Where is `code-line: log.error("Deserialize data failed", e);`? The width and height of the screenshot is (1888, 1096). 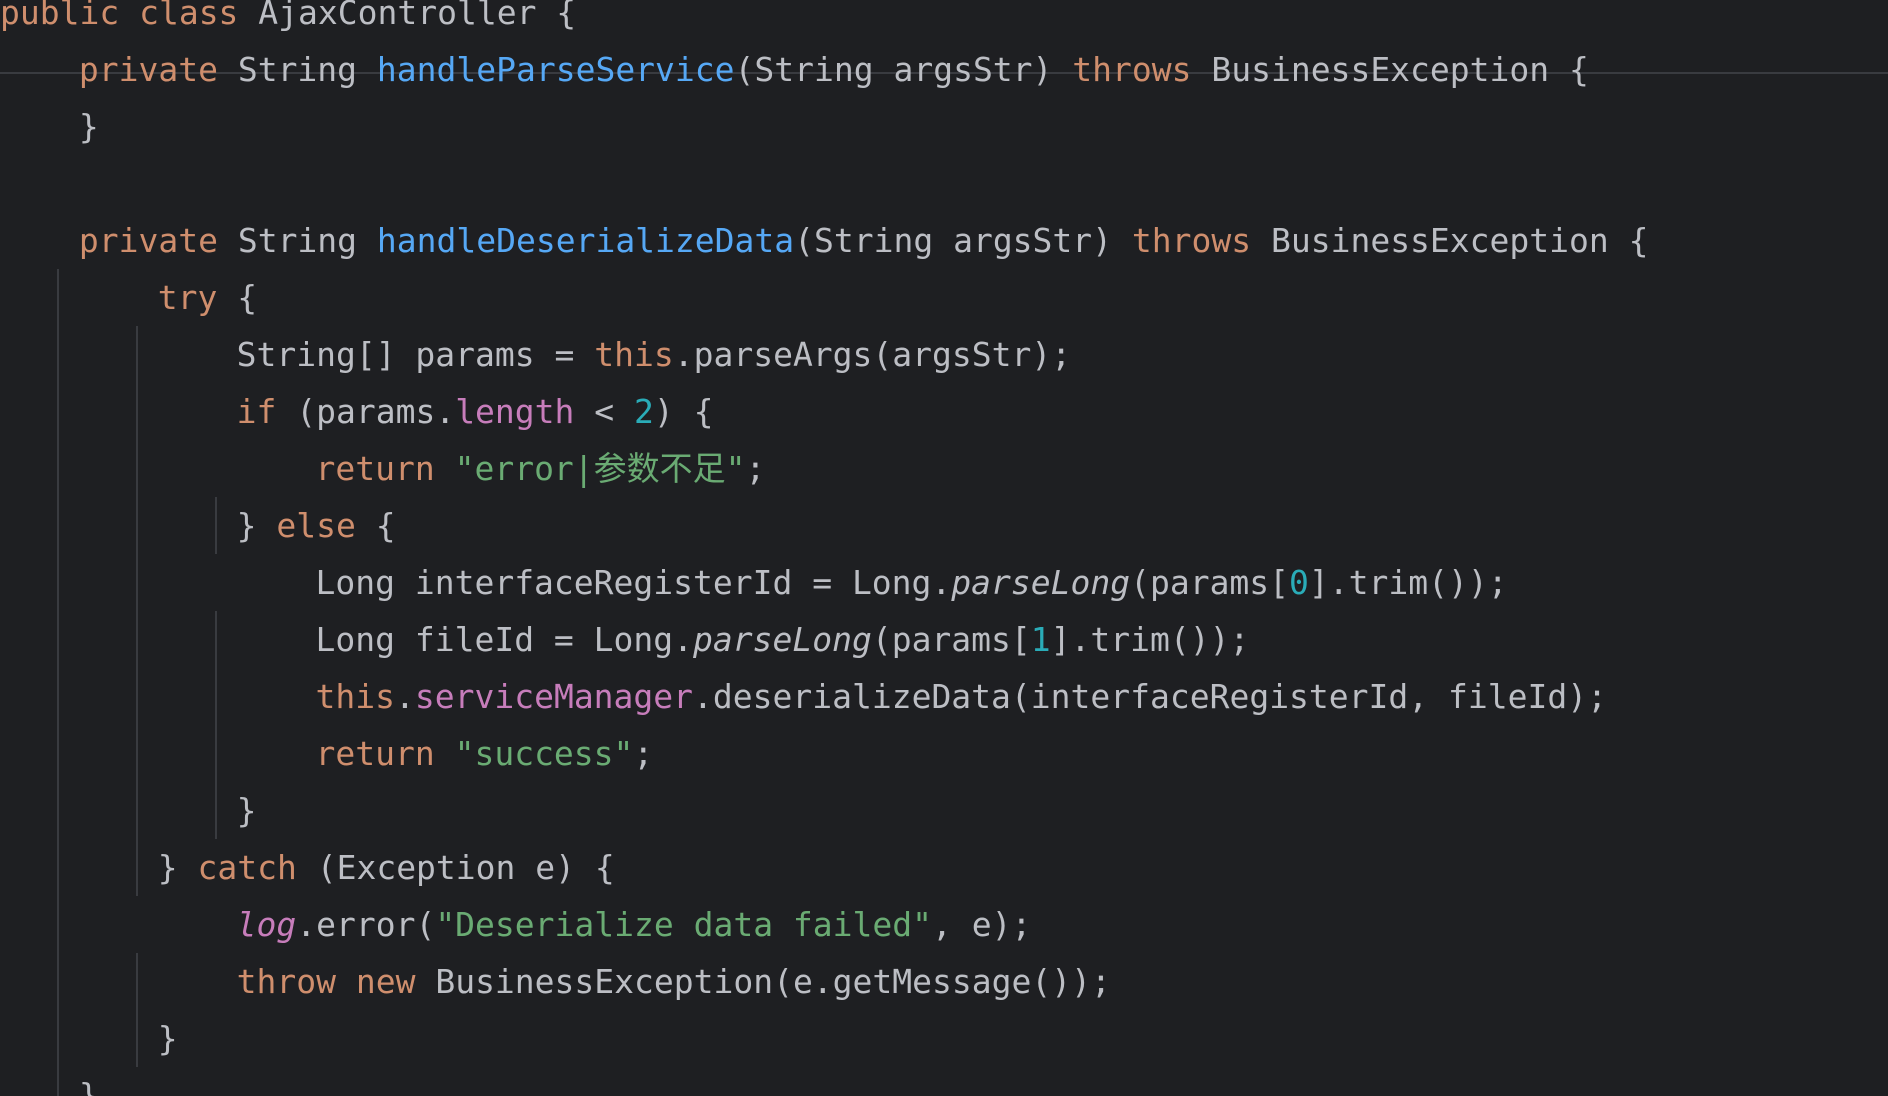
code-line: log.error("Deserialize data failed", e); is located at coordinates (634, 924).